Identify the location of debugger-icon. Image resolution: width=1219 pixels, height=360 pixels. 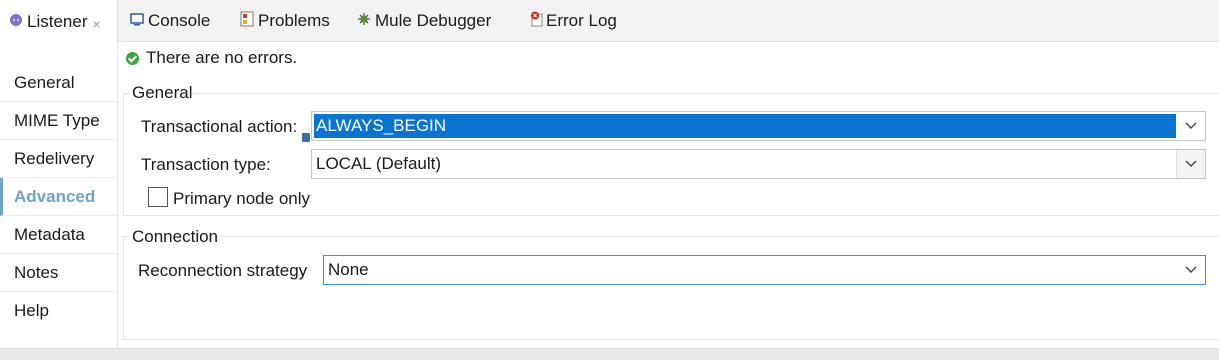
(364, 21).